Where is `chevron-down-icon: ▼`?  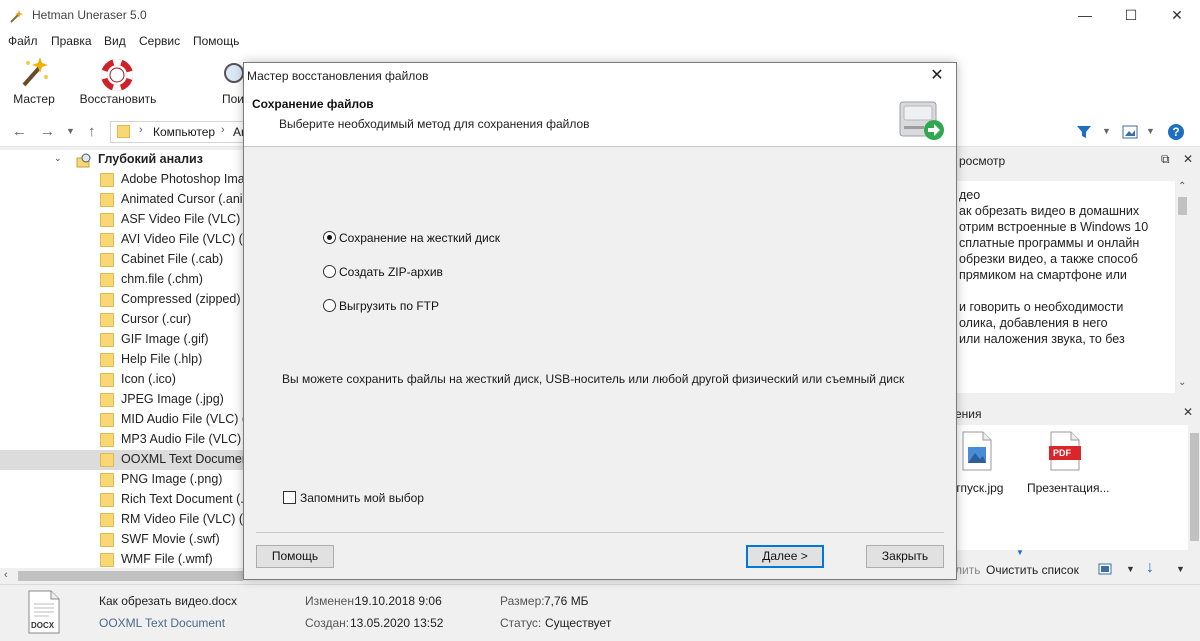 chevron-down-icon: ▼ is located at coordinates (1020, 552).